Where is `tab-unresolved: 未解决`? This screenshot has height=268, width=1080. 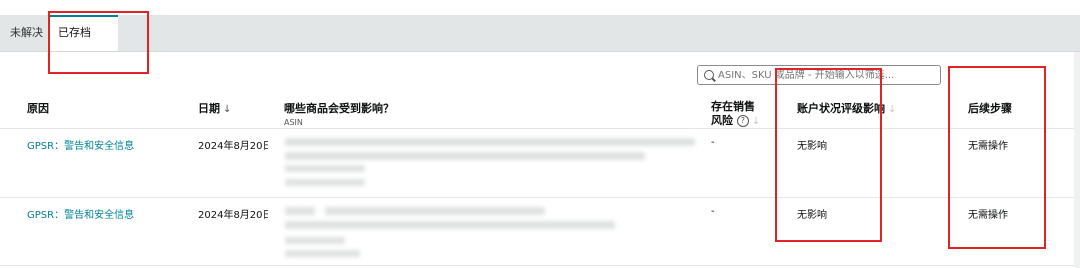 tab-unresolved: 未解决 is located at coordinates (26, 33).